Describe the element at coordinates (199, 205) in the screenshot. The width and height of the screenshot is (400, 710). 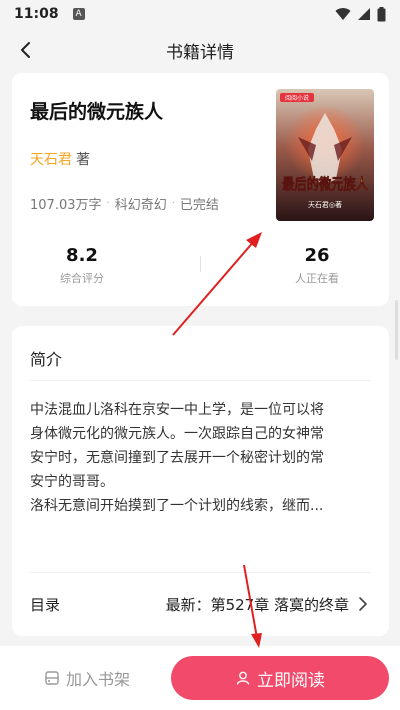
I see `book-status: 已完结` at that location.